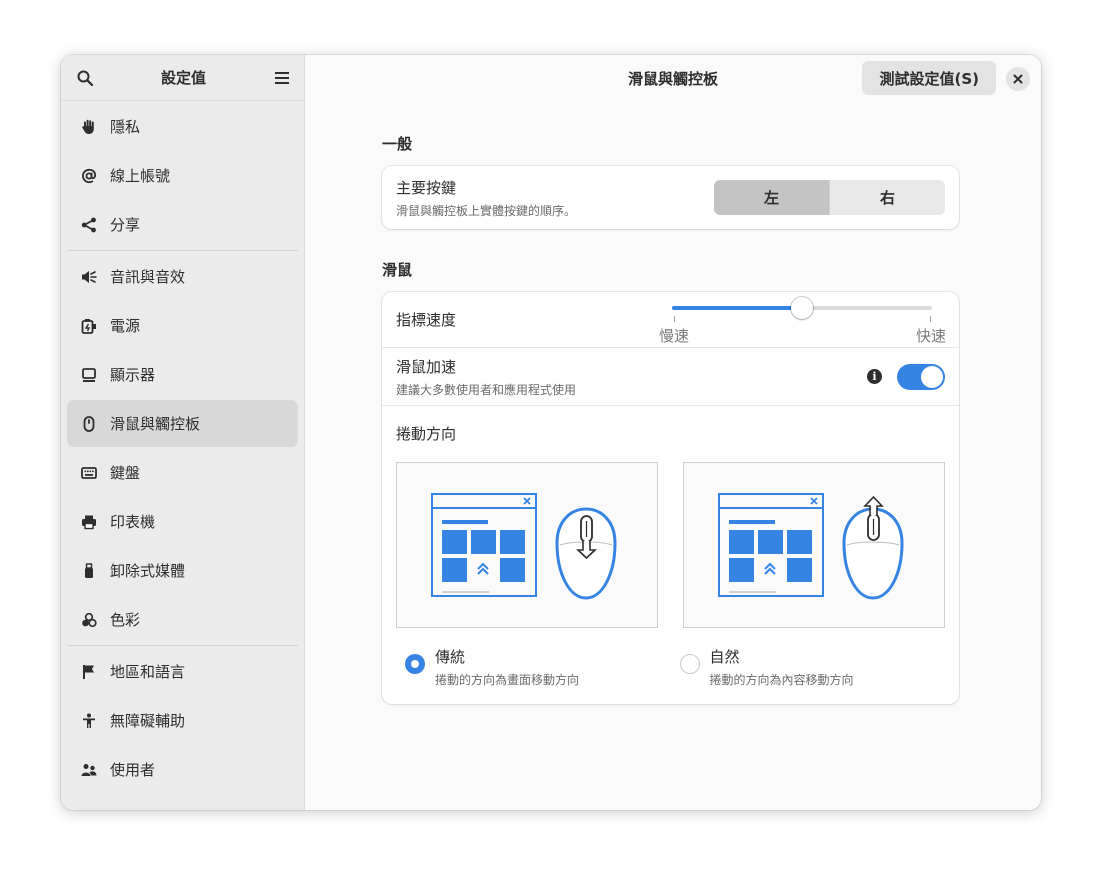  What do you see at coordinates (89, 721) in the screenshot?
I see `accessibility-icon` at bounding box center [89, 721].